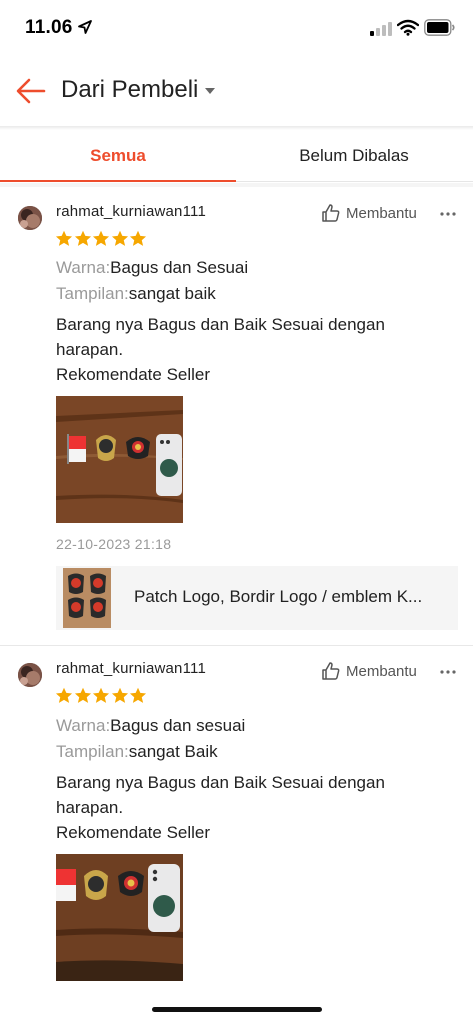 This screenshot has width=473, height=1024. What do you see at coordinates (129, 90) in the screenshot?
I see `page-title: Dari Pembeli` at bounding box center [129, 90].